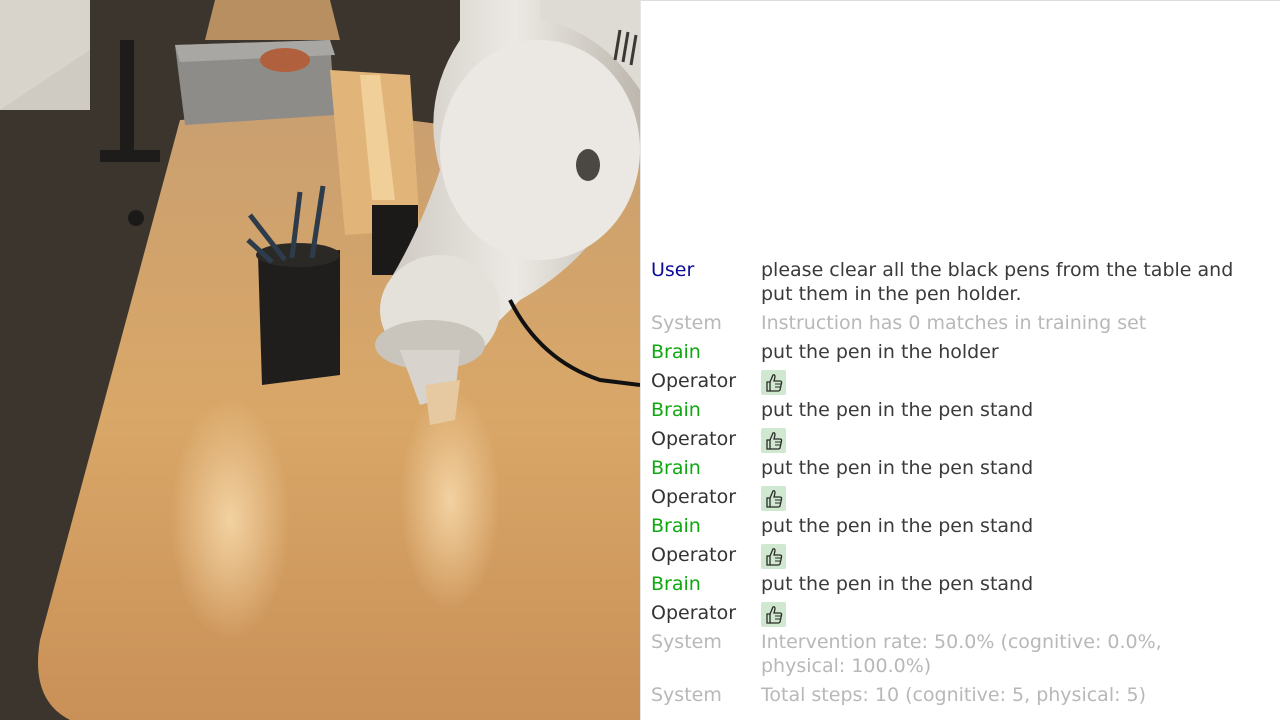 Image resolution: width=1280 pixels, height=720 pixels. I want to click on speaker-label: User, so click(673, 270).